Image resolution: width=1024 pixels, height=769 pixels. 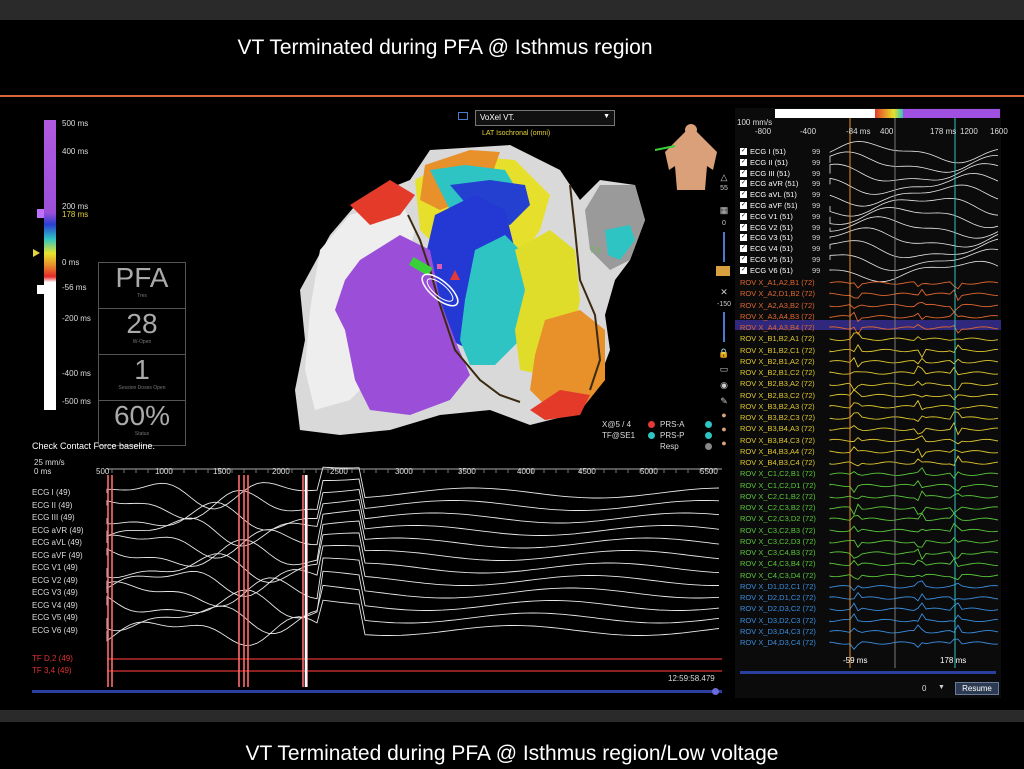 What do you see at coordinates (778, 575) in the screenshot?
I see `egm-rov-label: ROV X_C4,C3,D4 (72)` at bounding box center [778, 575].